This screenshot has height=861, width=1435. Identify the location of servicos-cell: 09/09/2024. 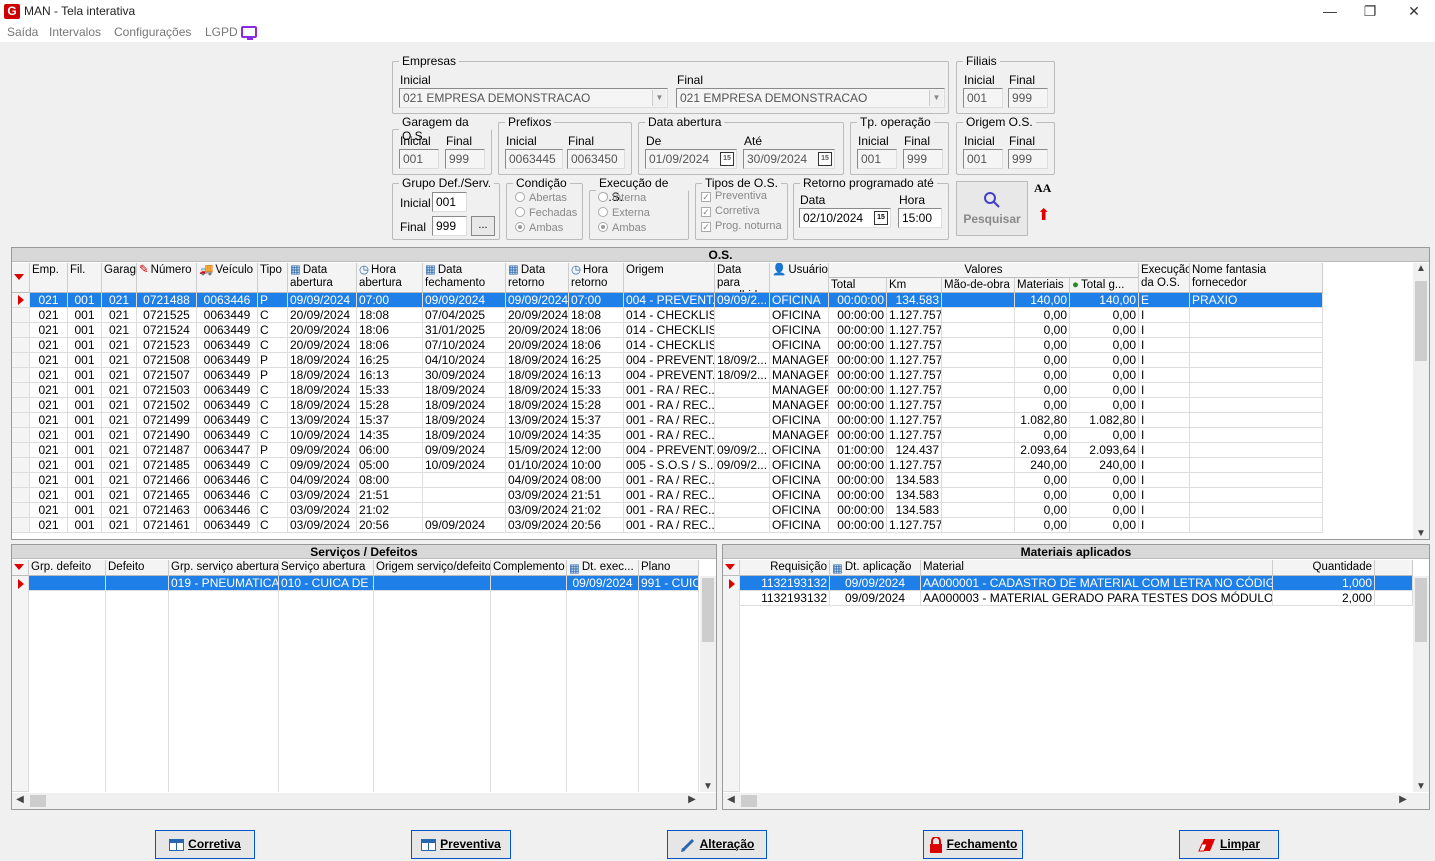
(603, 583).